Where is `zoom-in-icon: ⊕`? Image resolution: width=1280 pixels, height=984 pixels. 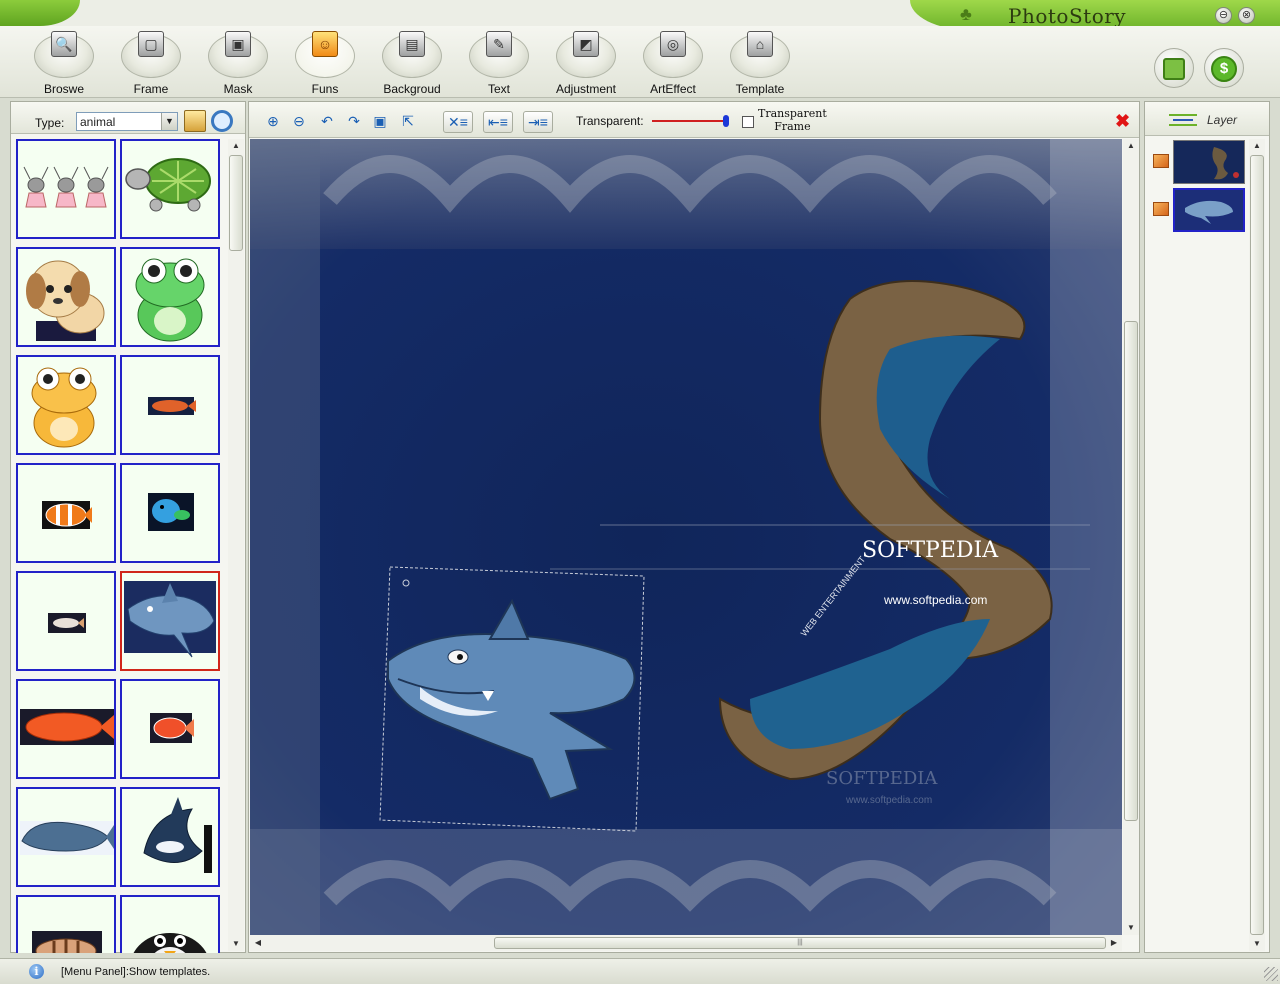
zoom-in-icon: ⊕ is located at coordinates (273, 122).